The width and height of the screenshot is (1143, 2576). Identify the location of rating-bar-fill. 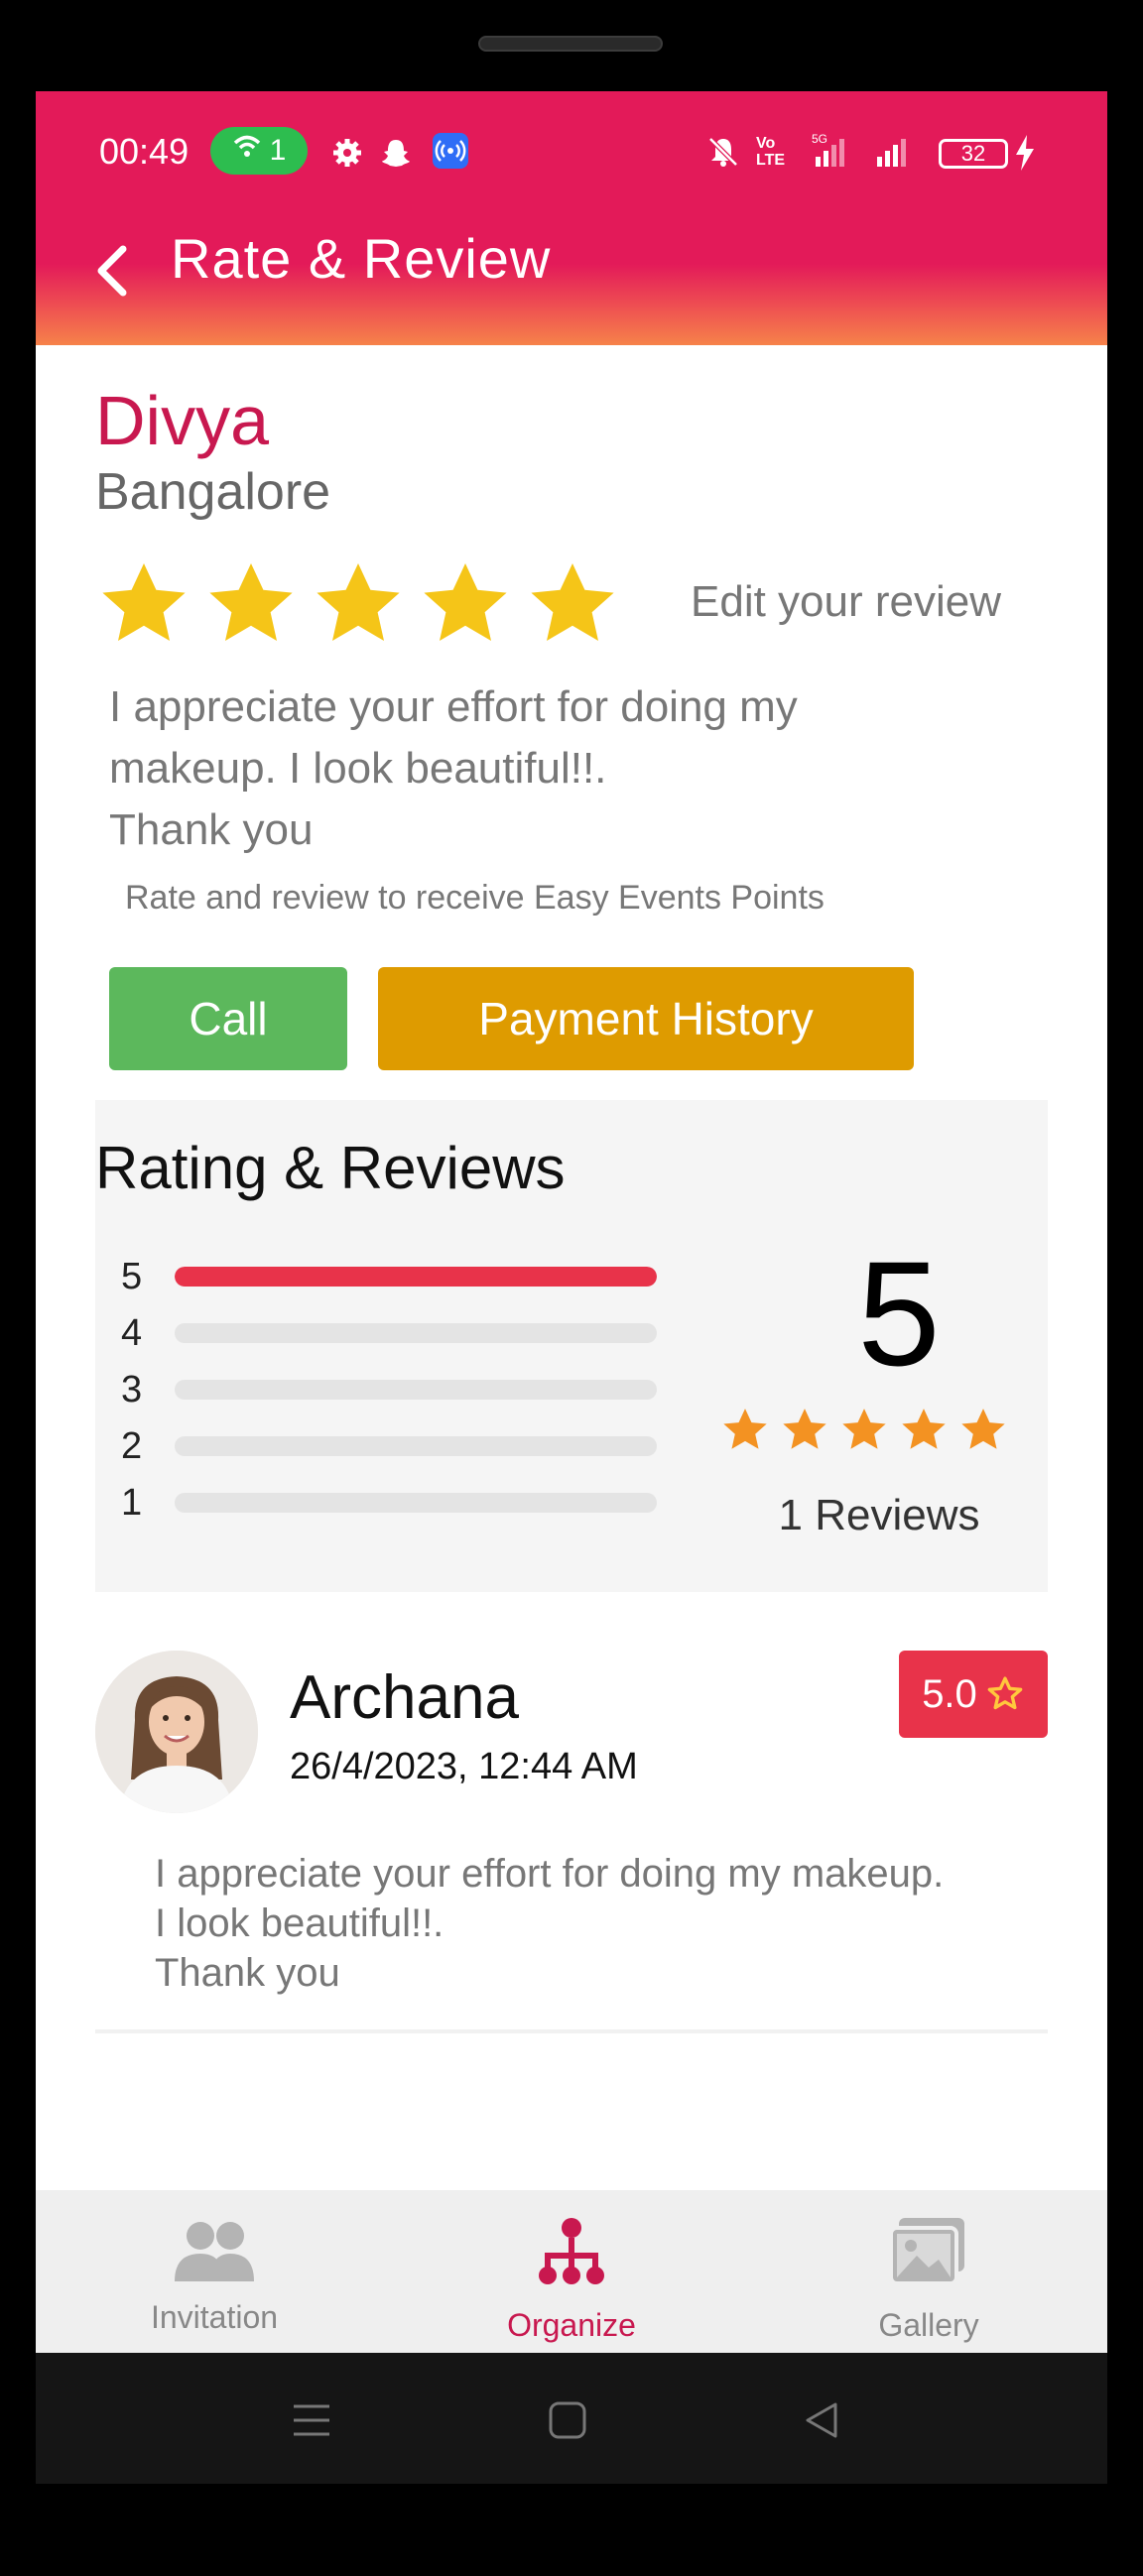
(416, 1277).